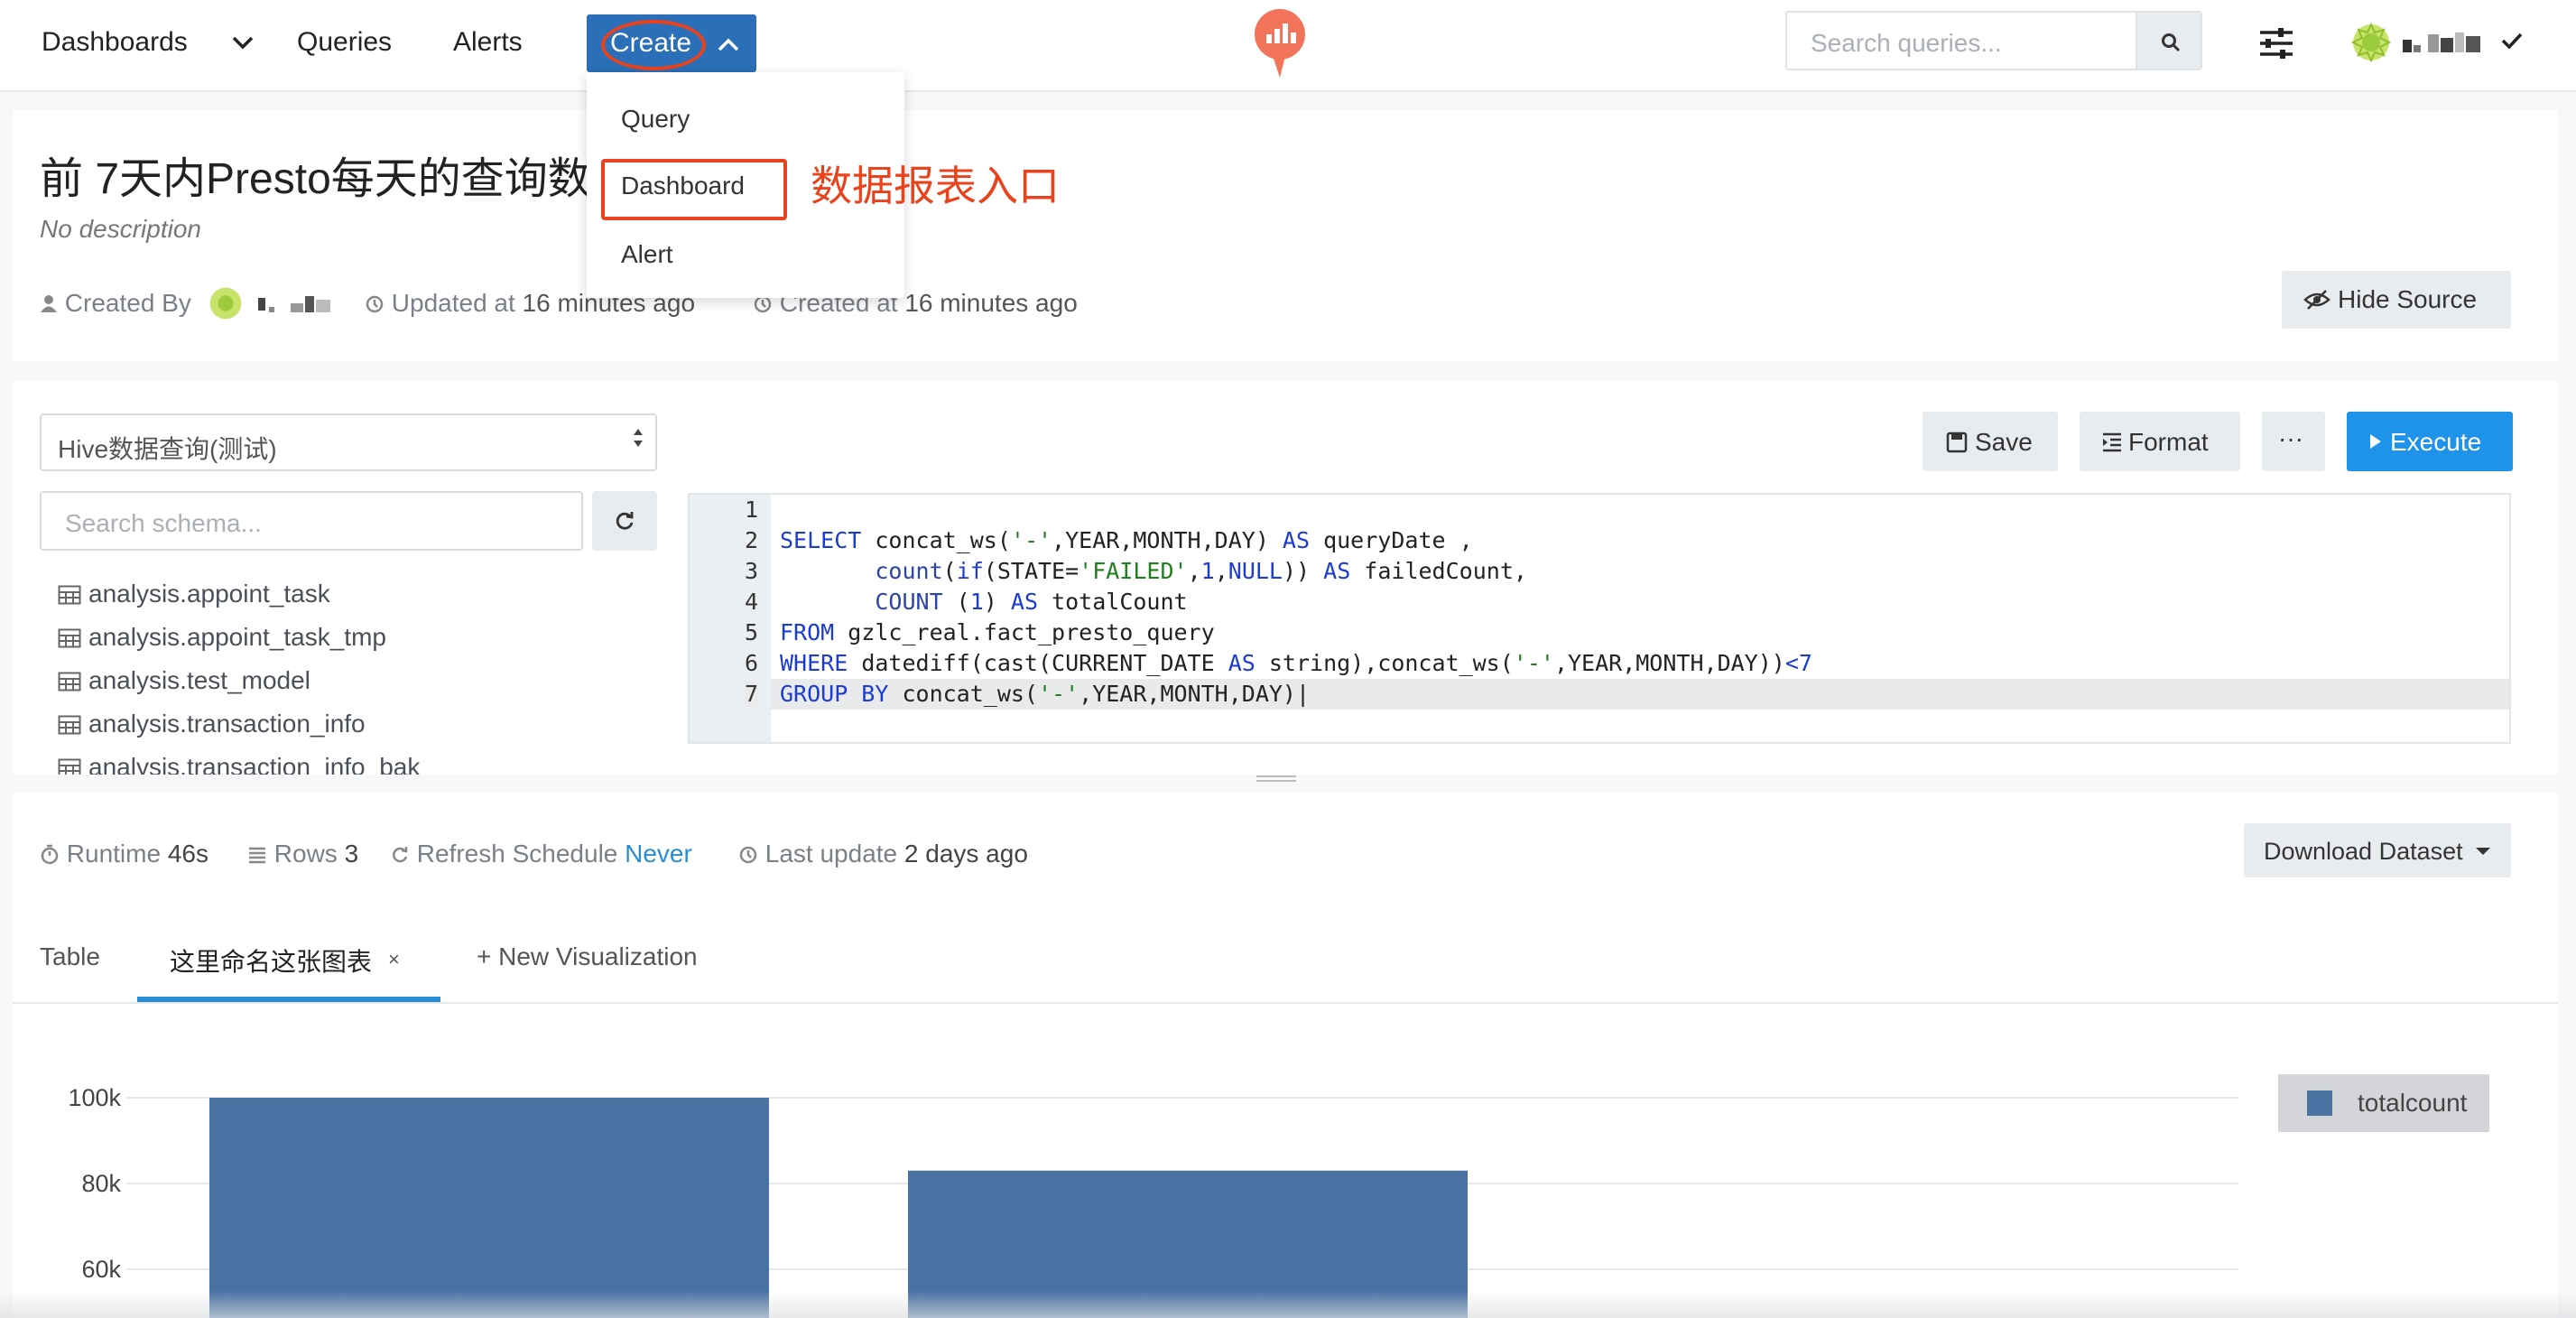 This screenshot has width=2576, height=1318. I want to click on bar-chart: 100k 80k 60k, so click(1153, 1201).